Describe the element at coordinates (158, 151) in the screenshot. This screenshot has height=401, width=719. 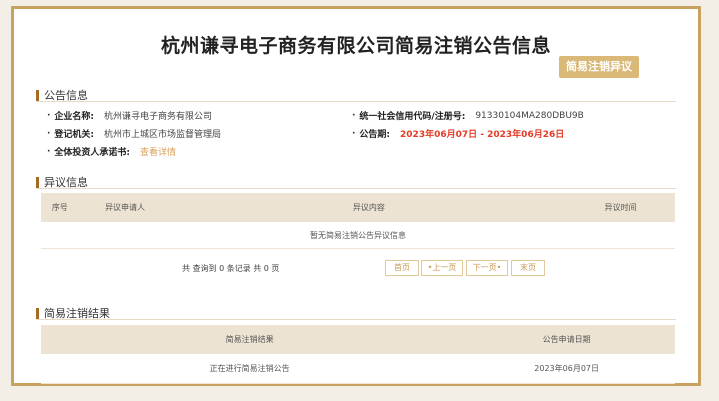
I see `pledge-detail-link: 查看详情` at that location.